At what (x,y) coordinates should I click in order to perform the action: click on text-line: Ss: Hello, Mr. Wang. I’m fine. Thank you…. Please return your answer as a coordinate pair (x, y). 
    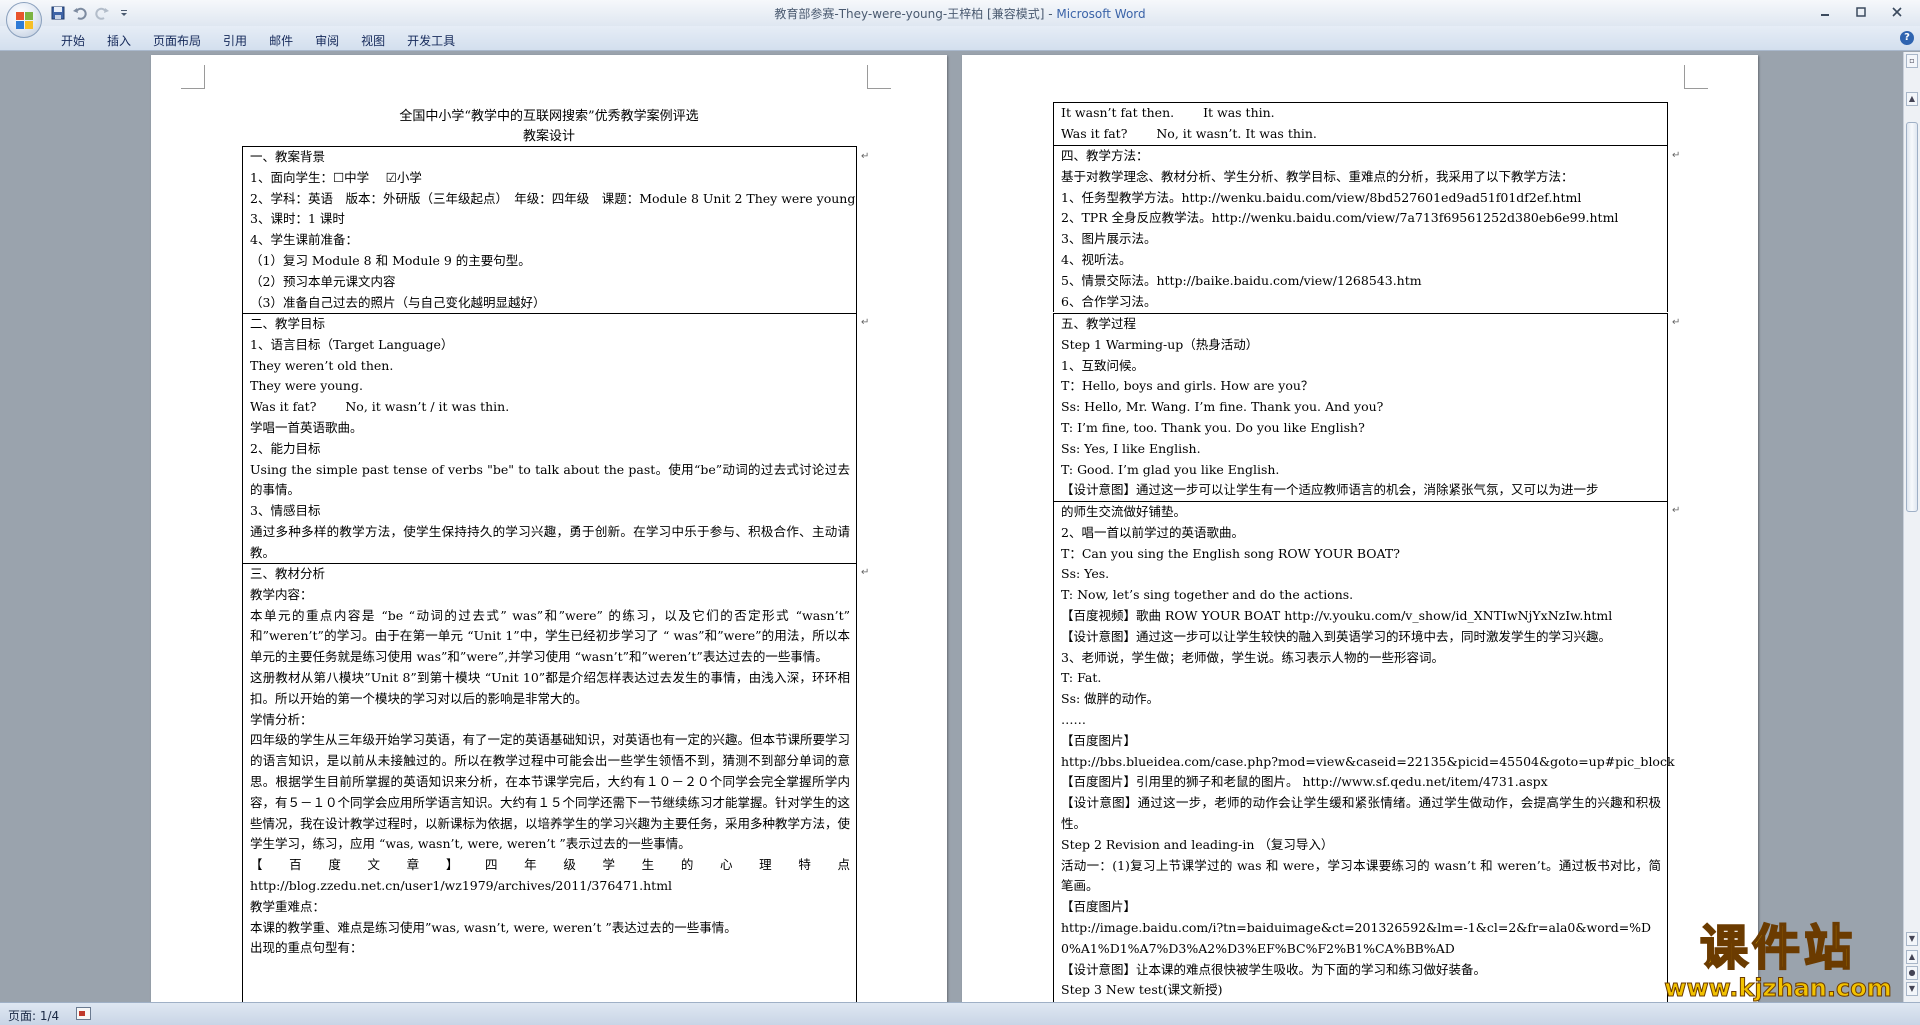
    Looking at the image, I should click on (1222, 407).